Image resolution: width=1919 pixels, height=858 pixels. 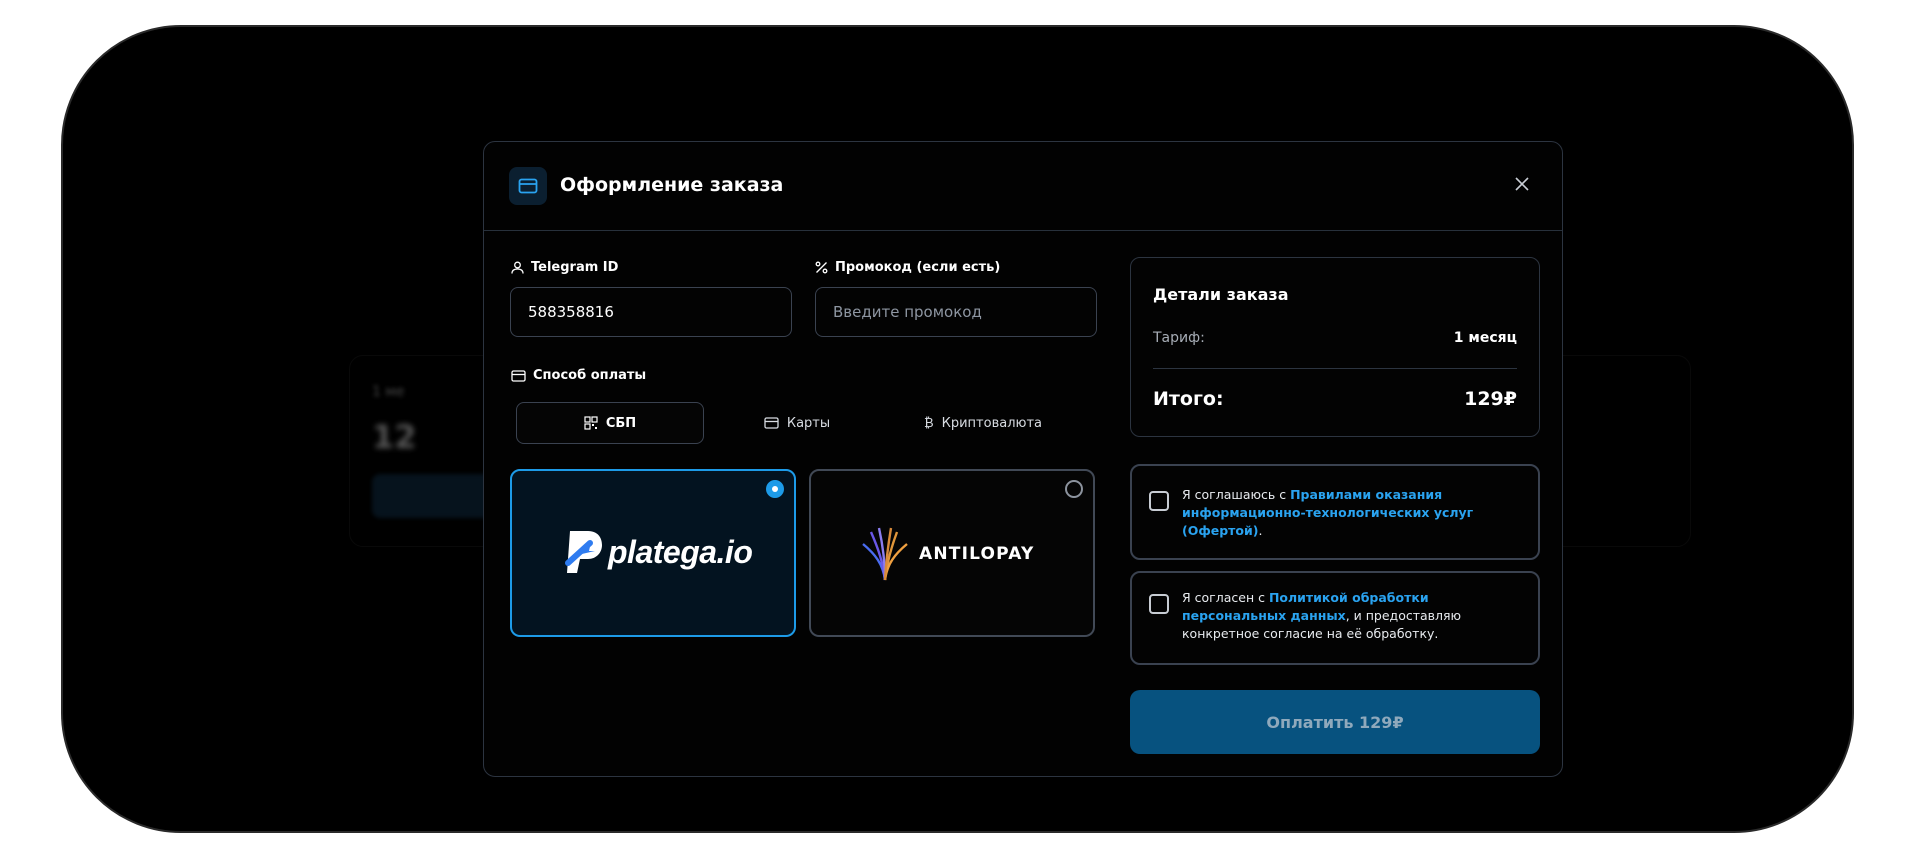 I want to click on provider-antilopay-radio, so click(x=1074, y=489).